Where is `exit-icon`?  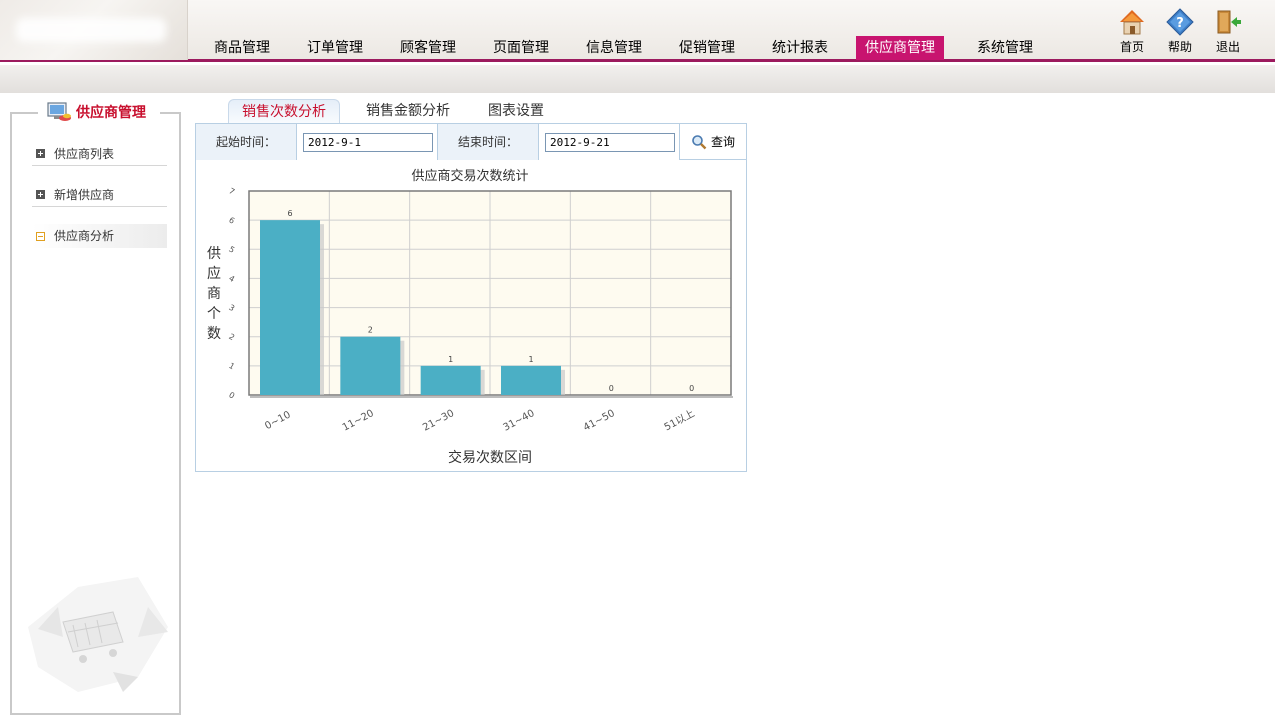 exit-icon is located at coordinates (1229, 22).